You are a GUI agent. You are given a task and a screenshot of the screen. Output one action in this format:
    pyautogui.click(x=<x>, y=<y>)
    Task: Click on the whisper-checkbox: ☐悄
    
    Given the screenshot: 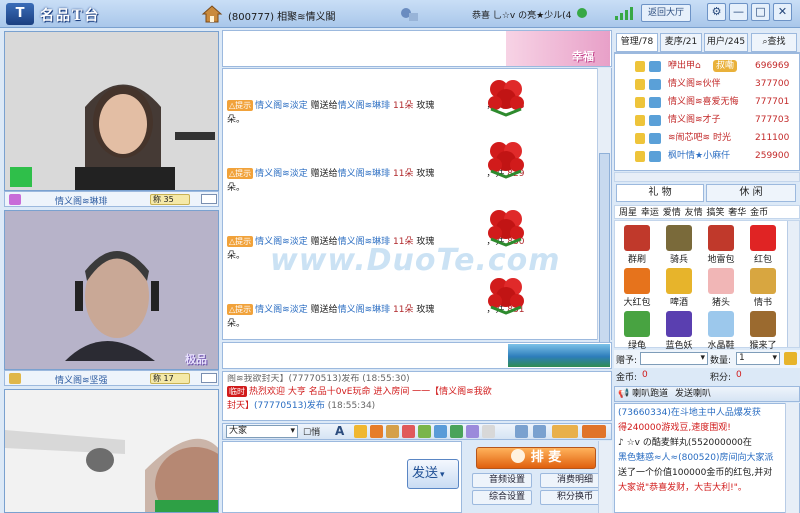 What is the action you would take?
    pyautogui.click(x=311, y=431)
    